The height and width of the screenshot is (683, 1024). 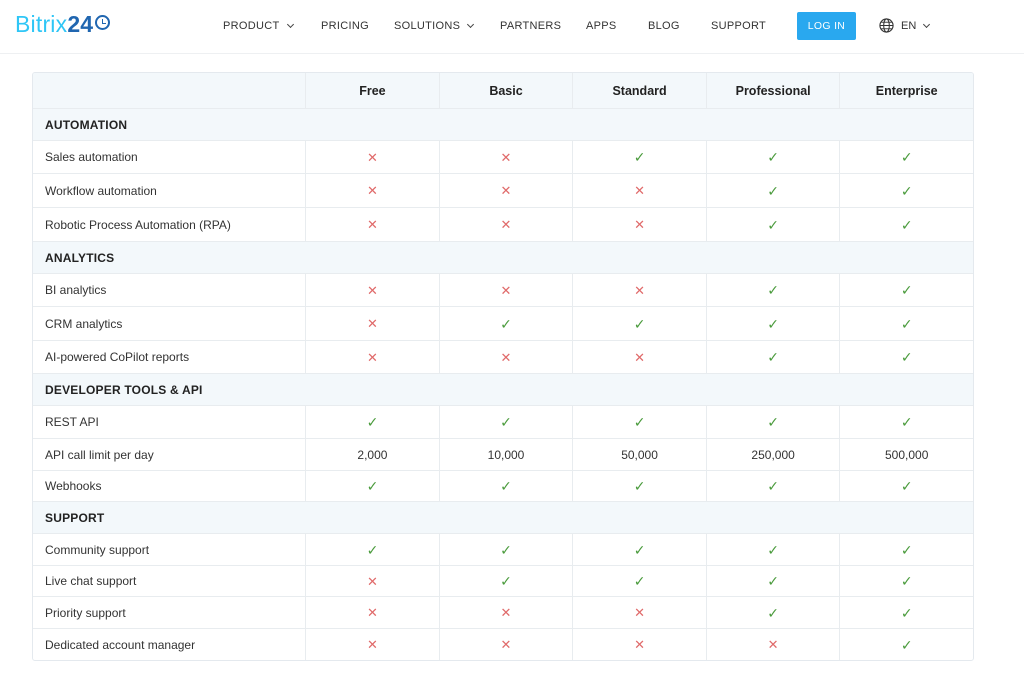 I want to click on plan-header: Enterprise, so click(x=906, y=90).